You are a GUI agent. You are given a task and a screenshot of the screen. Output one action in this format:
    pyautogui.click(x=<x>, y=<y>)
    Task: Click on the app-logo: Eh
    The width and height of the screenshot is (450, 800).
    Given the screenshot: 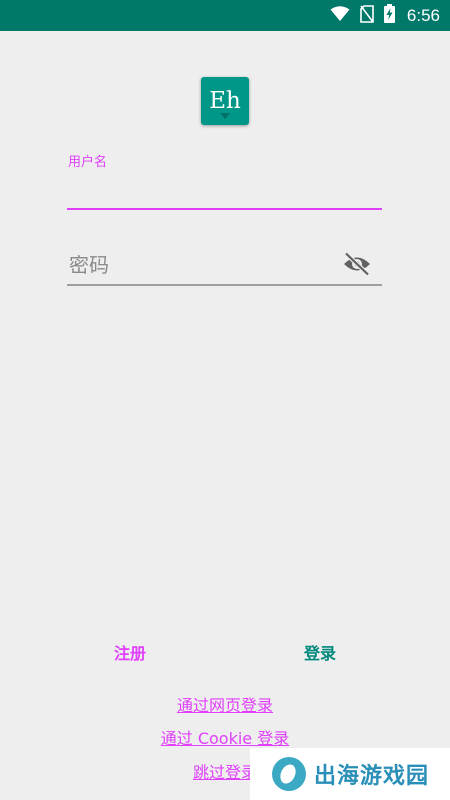 What is the action you would take?
    pyautogui.click(x=225, y=101)
    